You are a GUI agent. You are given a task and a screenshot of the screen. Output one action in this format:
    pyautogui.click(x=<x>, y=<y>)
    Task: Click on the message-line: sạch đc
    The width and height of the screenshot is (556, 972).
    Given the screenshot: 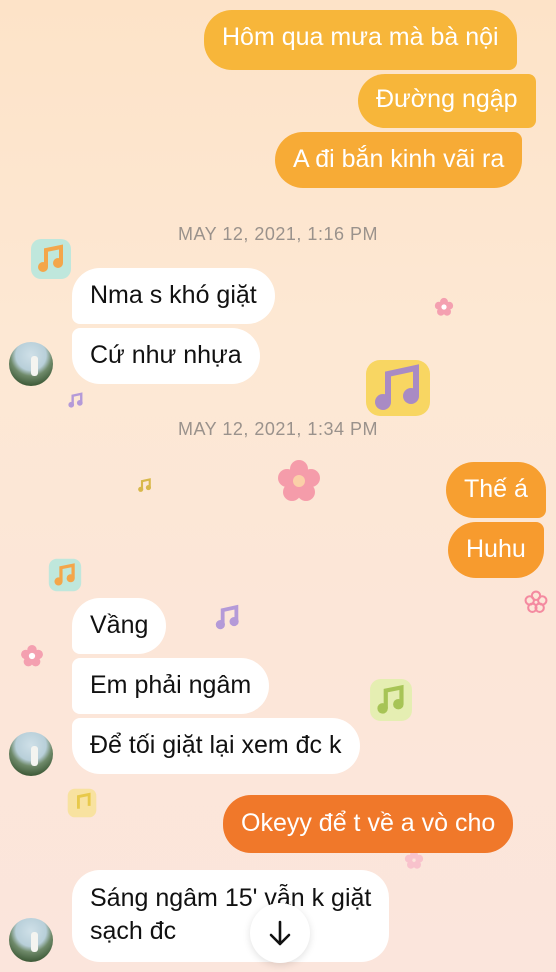 What is the action you would take?
    pyautogui.click(x=133, y=931)
    